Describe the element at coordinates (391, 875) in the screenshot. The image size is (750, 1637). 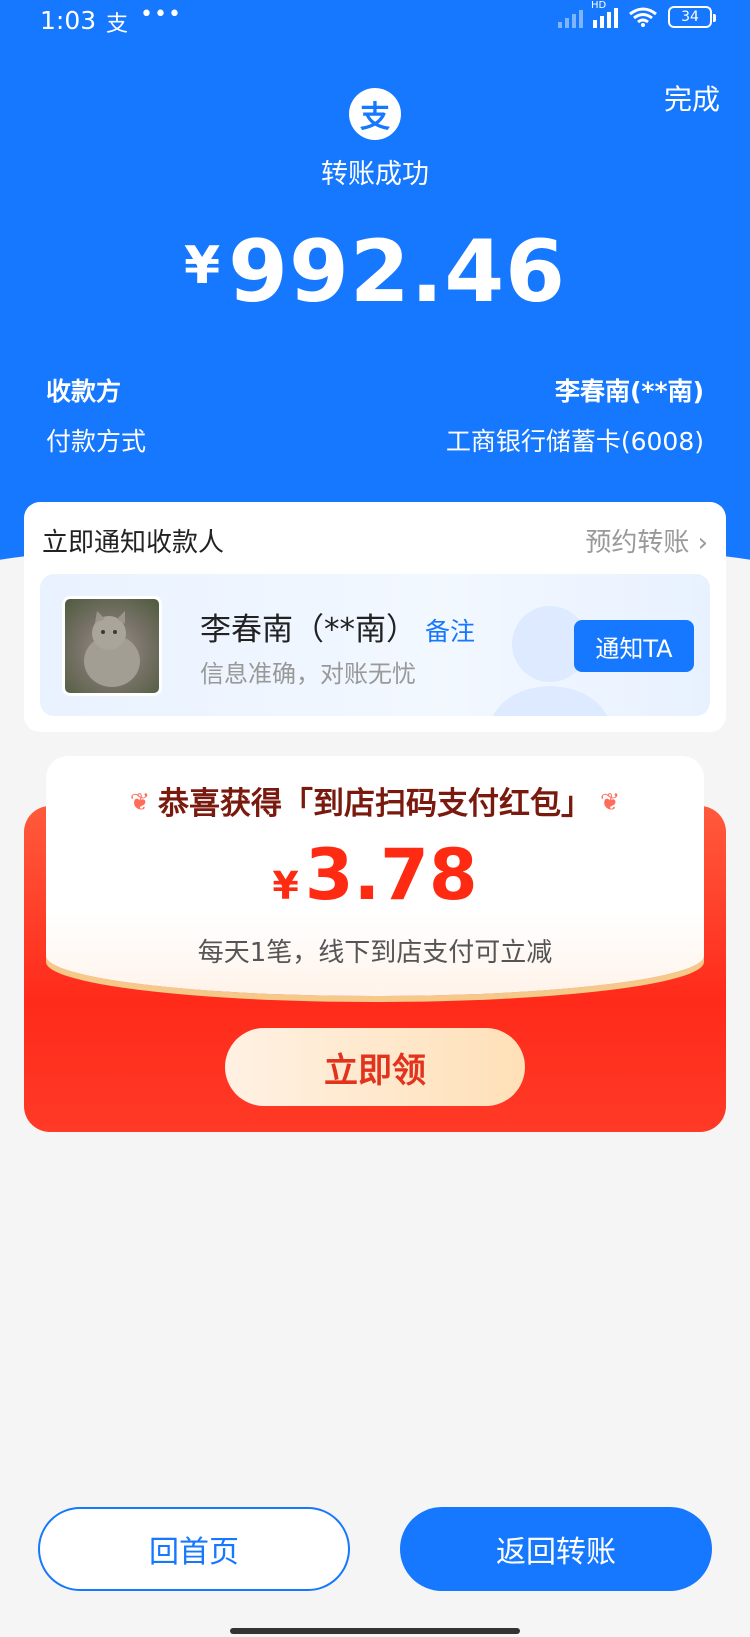
I see `red-packet-amount-value: 3.78` at that location.